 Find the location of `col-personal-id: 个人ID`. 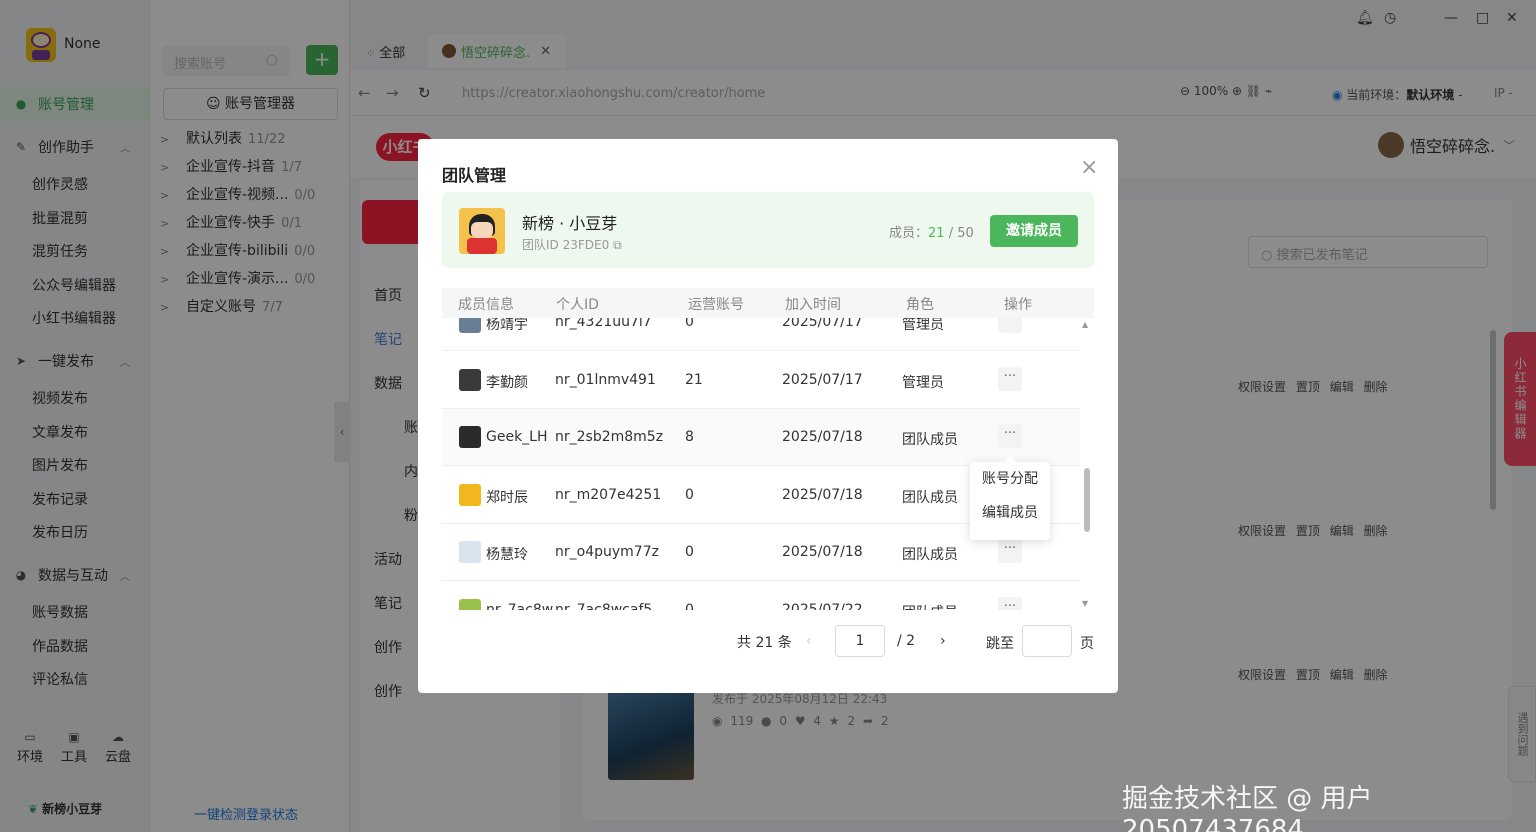

col-personal-id: 个人ID is located at coordinates (577, 305).